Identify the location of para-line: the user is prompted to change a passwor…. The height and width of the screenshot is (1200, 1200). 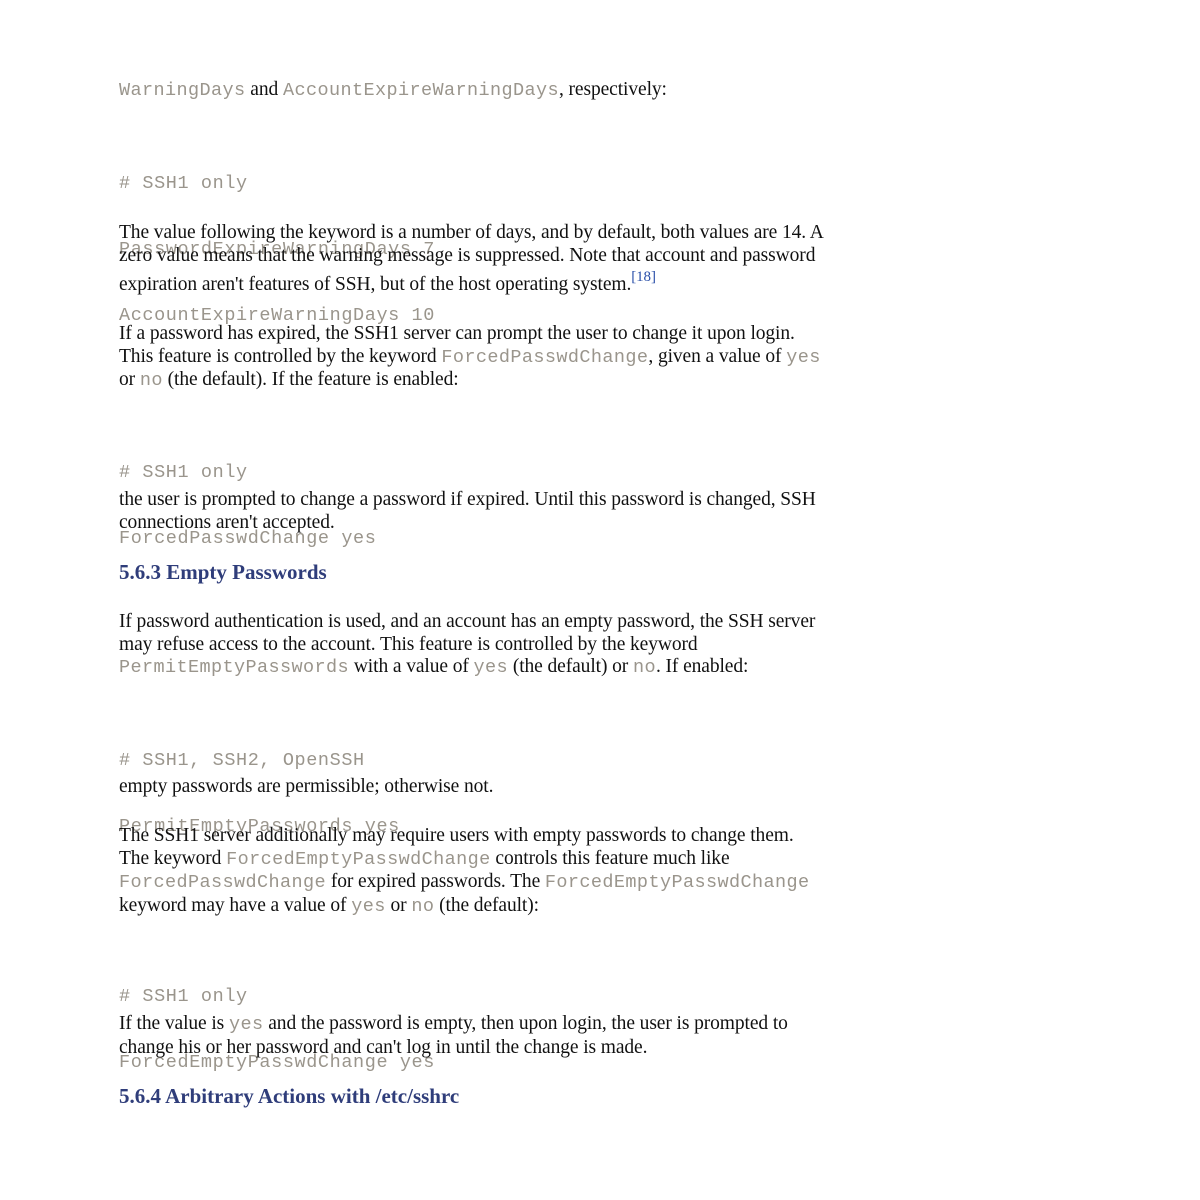
(467, 499).